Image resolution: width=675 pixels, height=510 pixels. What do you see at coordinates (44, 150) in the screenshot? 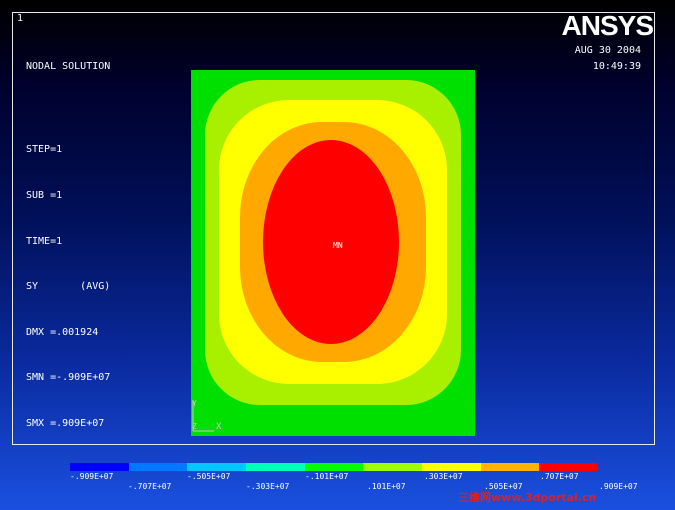
I see `info-step: STEP=1` at bounding box center [44, 150].